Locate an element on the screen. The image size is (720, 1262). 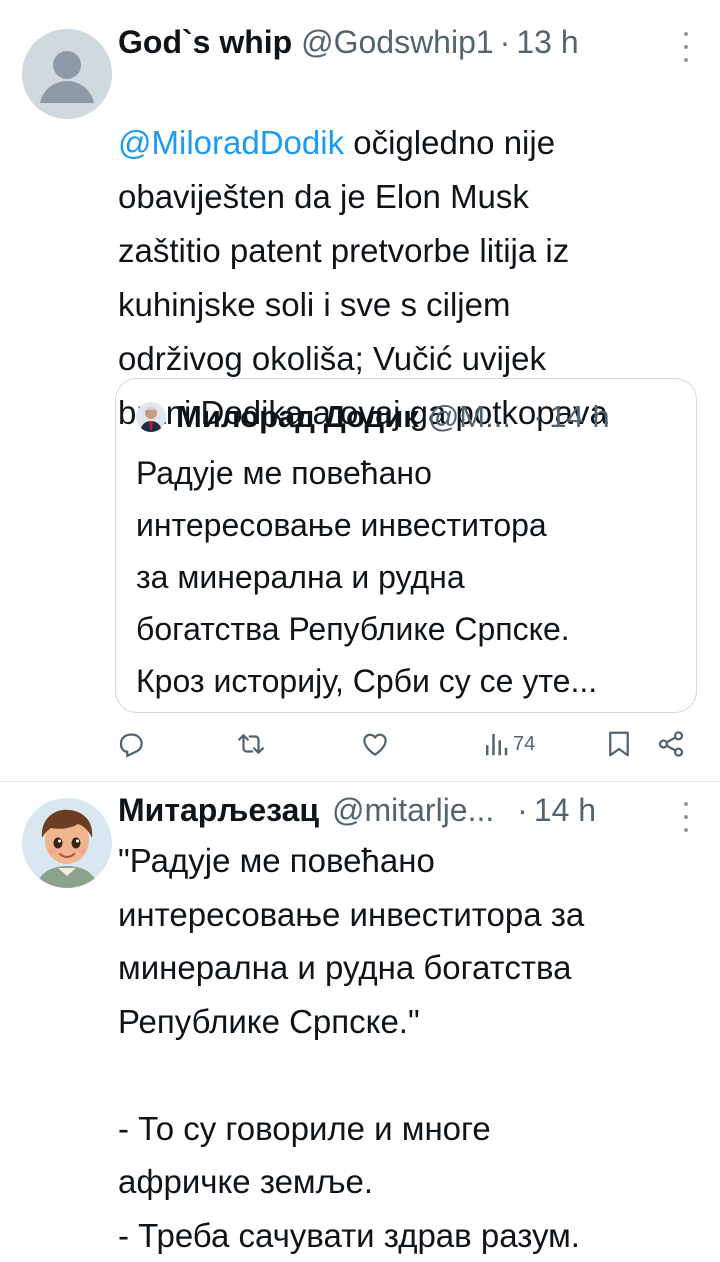
bookmark-button is located at coordinates (619, 744).